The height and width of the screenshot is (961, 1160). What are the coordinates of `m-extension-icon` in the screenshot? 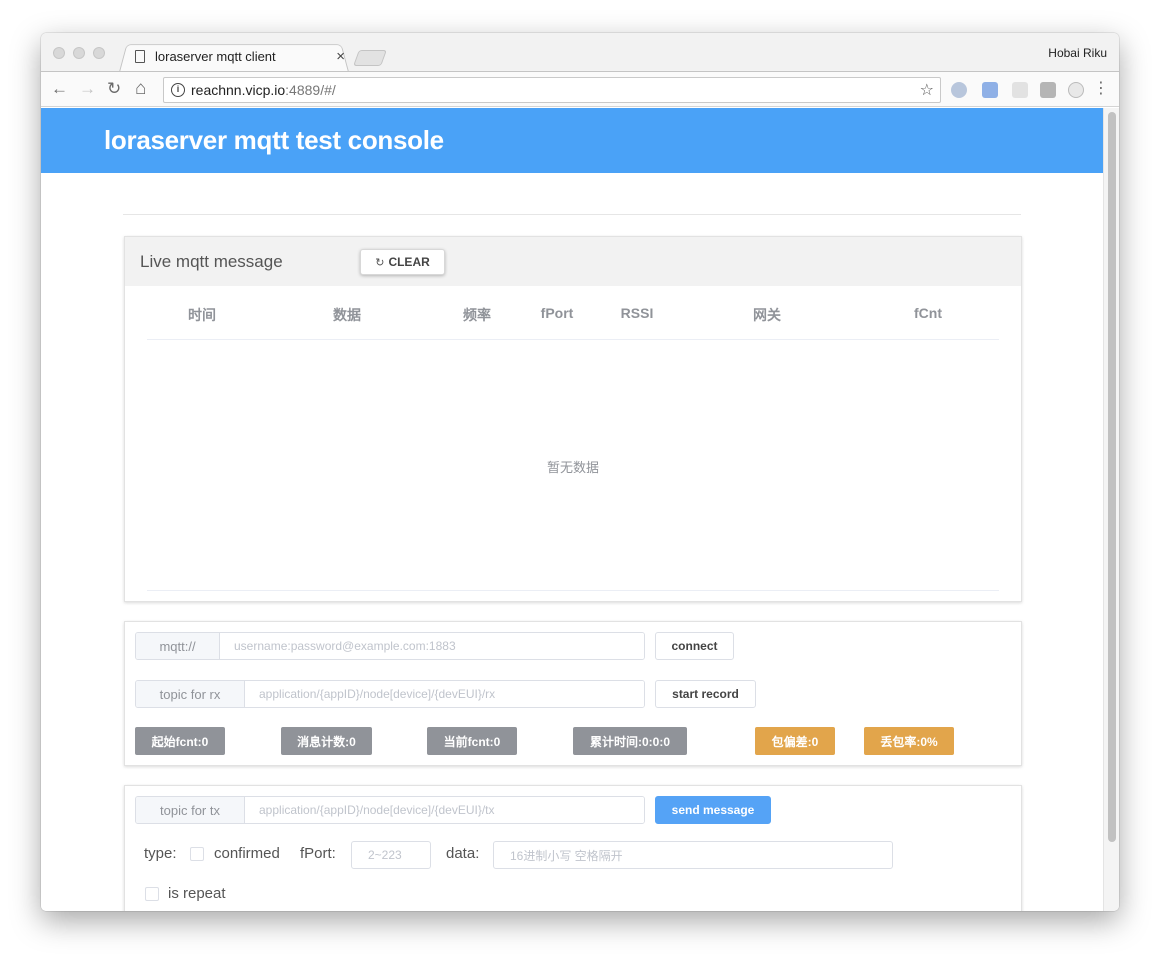 It's located at (1048, 90).